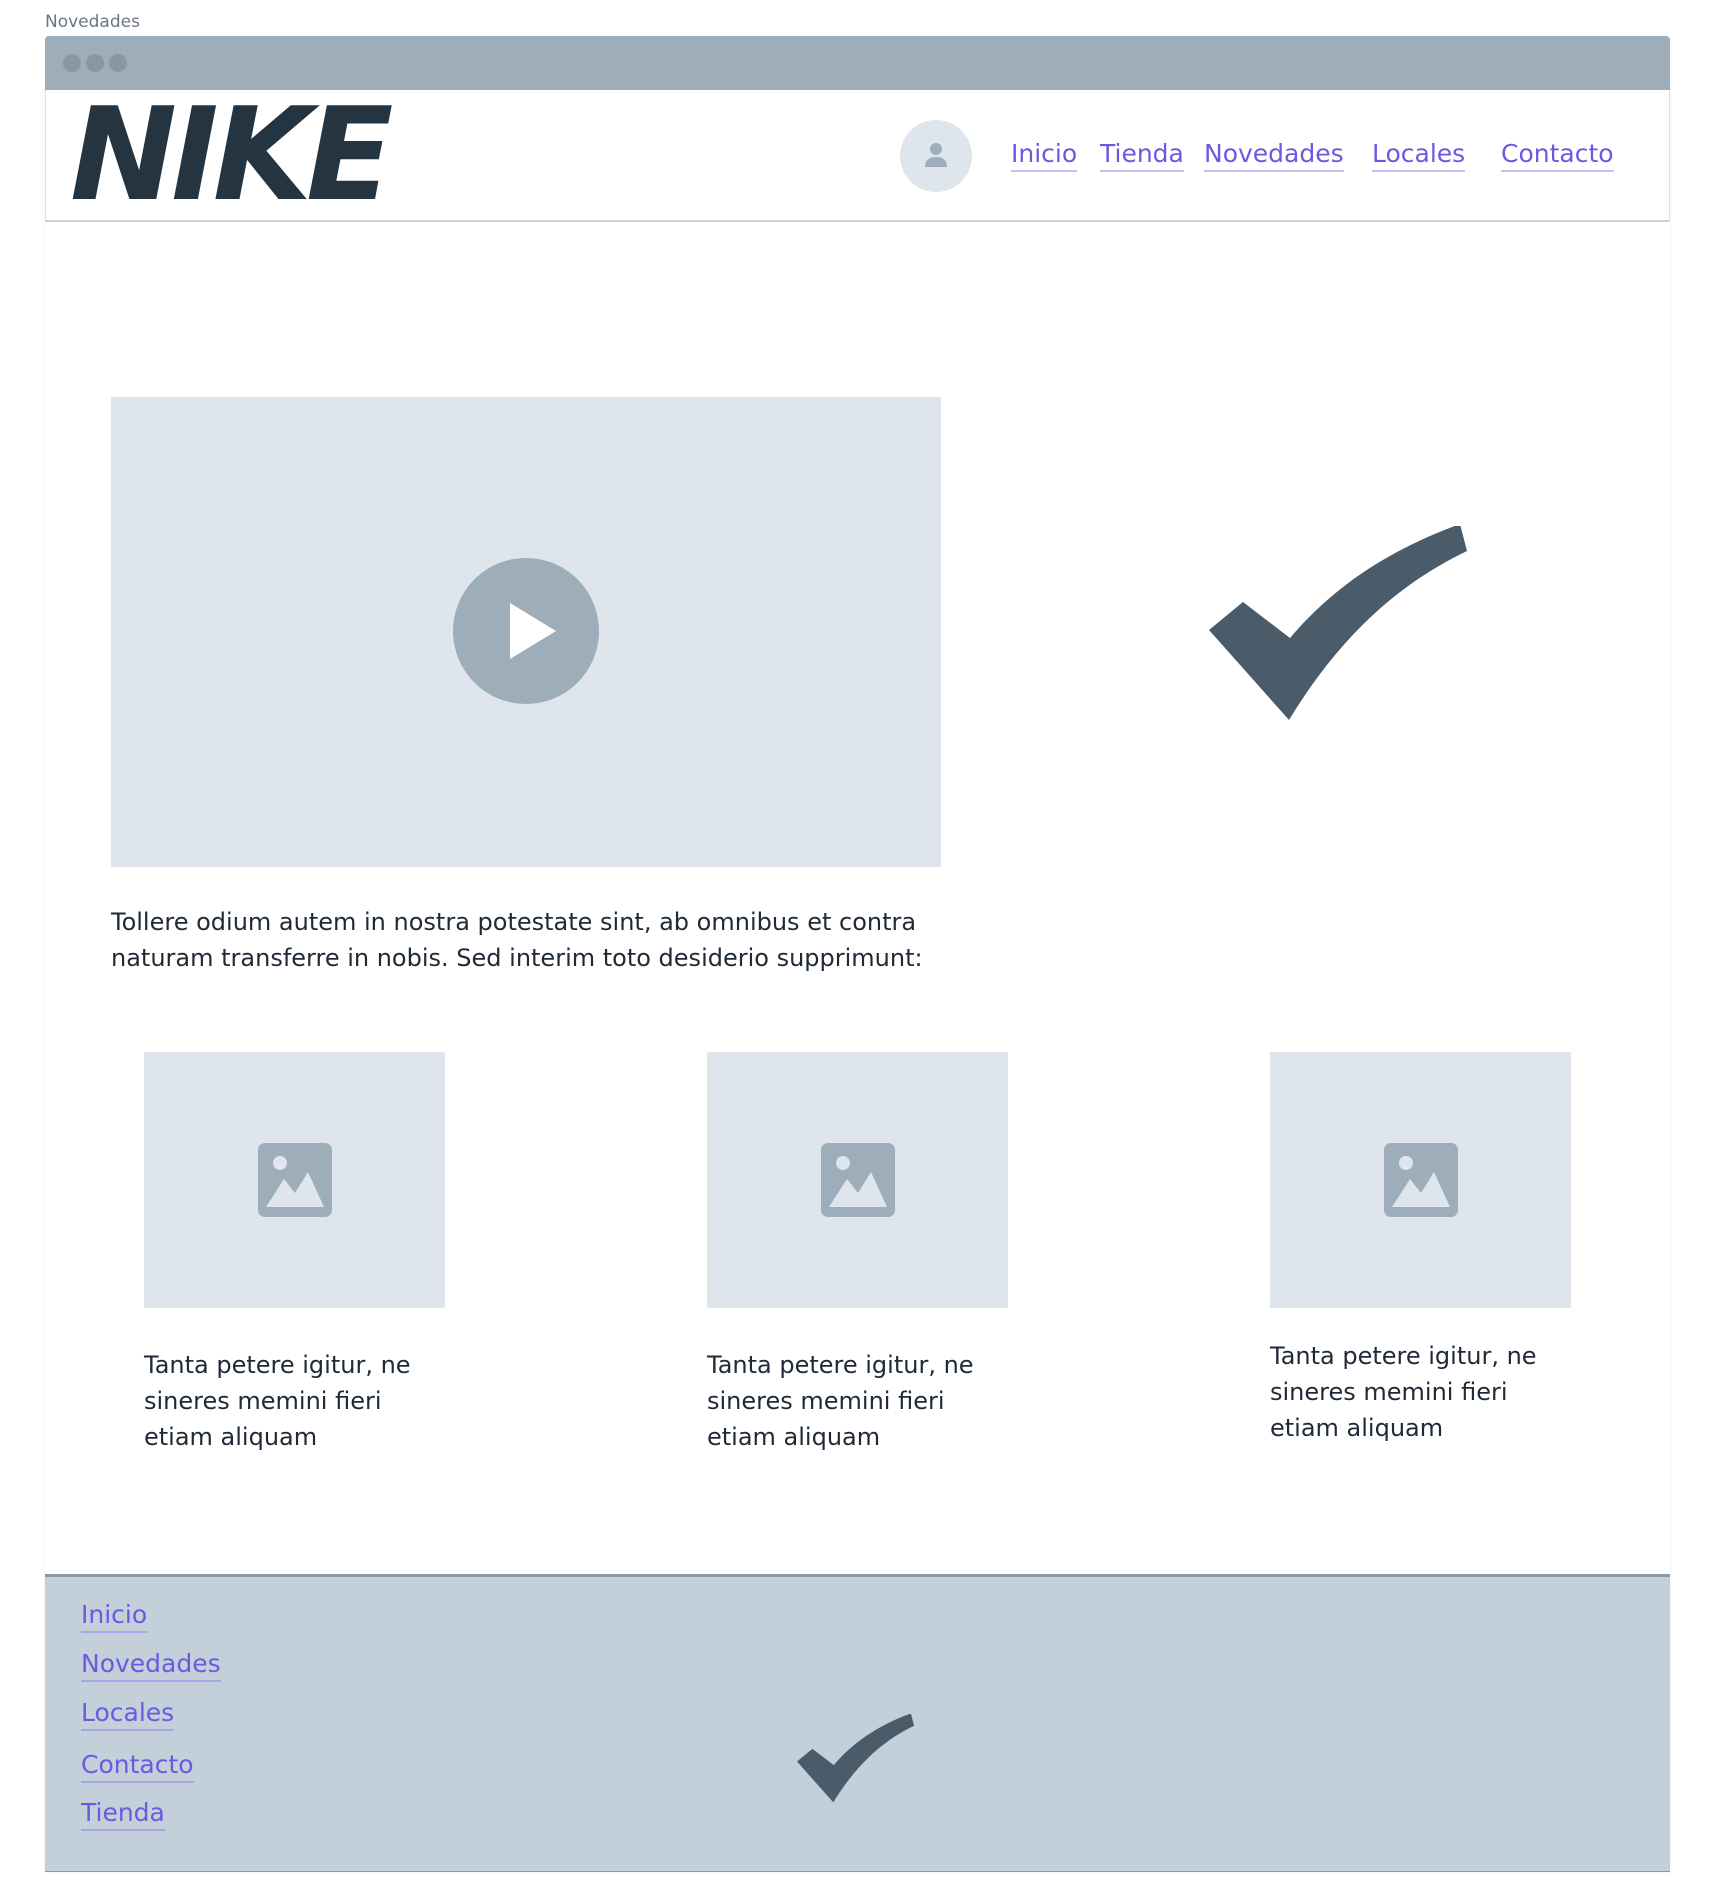 This screenshot has height=1902, width=1710. What do you see at coordinates (231, 156) in the screenshot?
I see `brand-logo: NIKE` at bounding box center [231, 156].